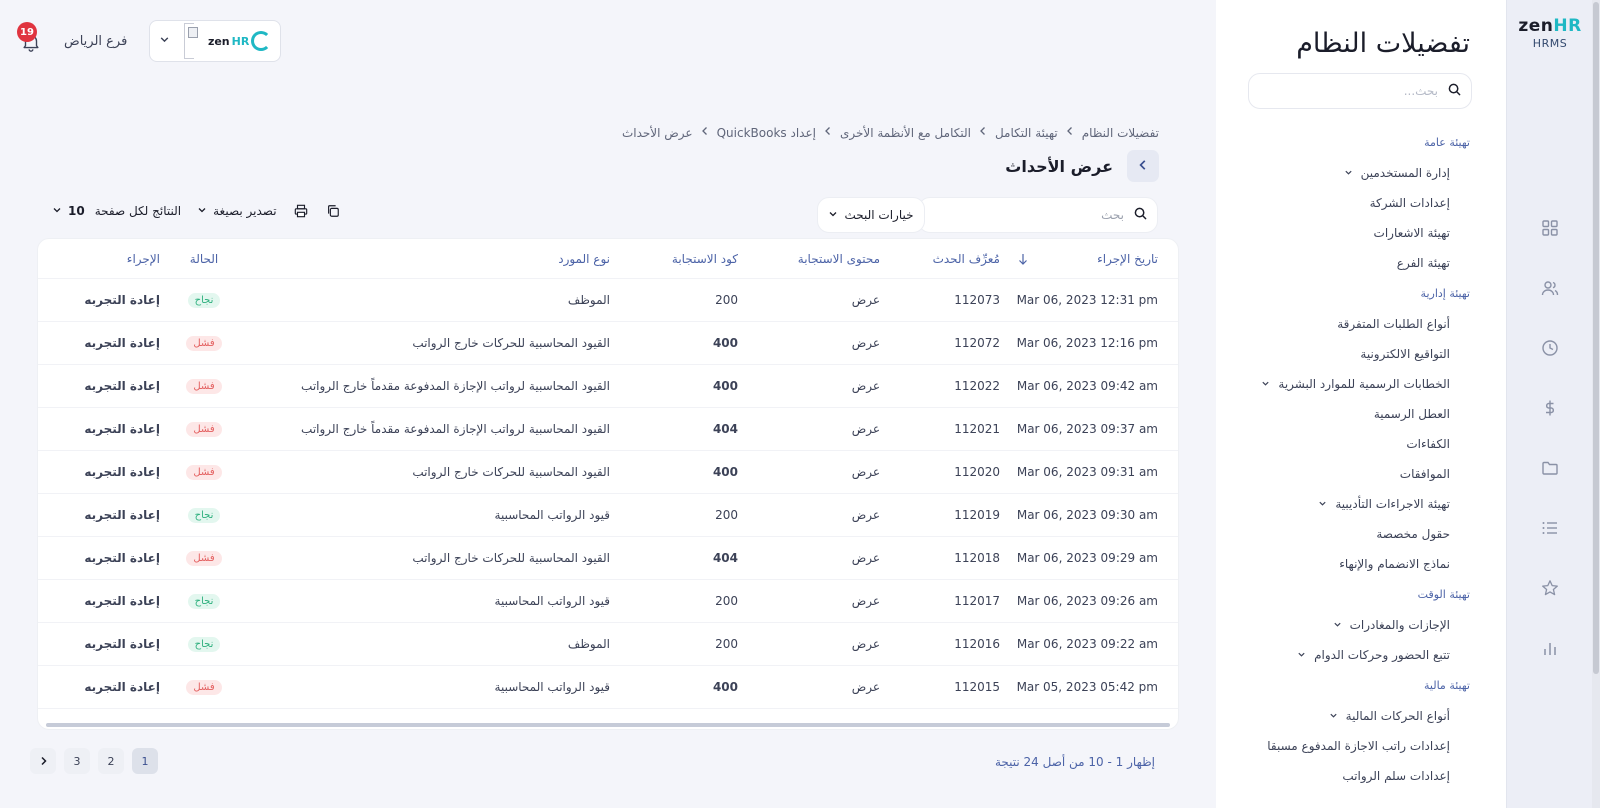 The height and width of the screenshot is (808, 1600). What do you see at coordinates (1396, 776) in the screenshot?
I see `settings-nav-item: إعدادات سلم الرواتب` at bounding box center [1396, 776].